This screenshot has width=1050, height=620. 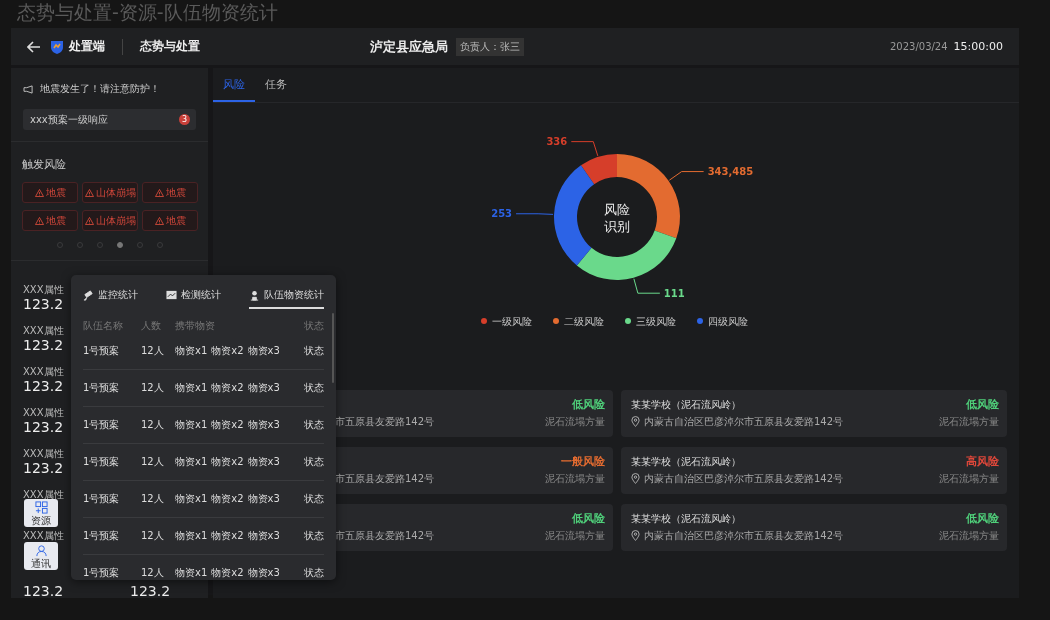 I want to click on page-dot, so click(x=119, y=245).